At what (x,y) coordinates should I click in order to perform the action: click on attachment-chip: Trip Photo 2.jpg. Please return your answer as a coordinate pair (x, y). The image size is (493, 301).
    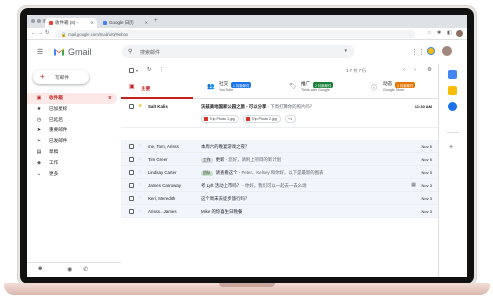
    Looking at the image, I should click on (262, 119).